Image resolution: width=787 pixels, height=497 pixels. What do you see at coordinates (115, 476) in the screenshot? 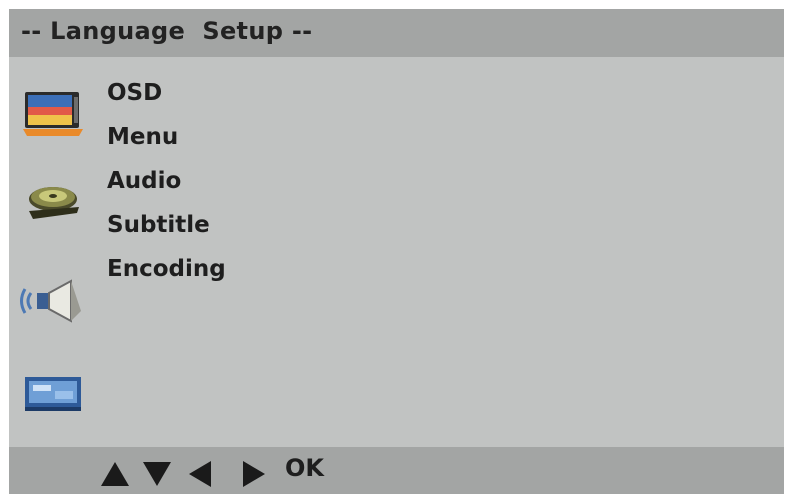
I see `up-arrow-icon` at bounding box center [115, 476].